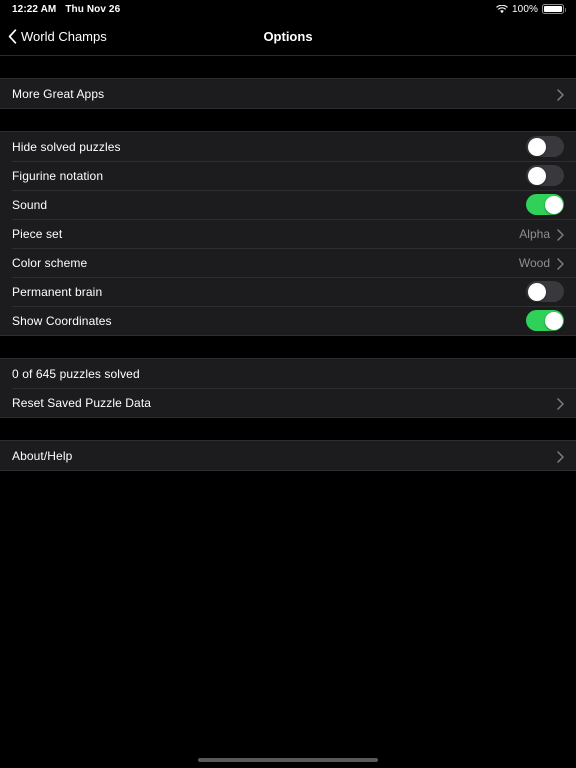 Image resolution: width=576 pixels, height=768 pixels. Describe the element at coordinates (37, 233) in the screenshot. I see `row-label: Piece set` at that location.